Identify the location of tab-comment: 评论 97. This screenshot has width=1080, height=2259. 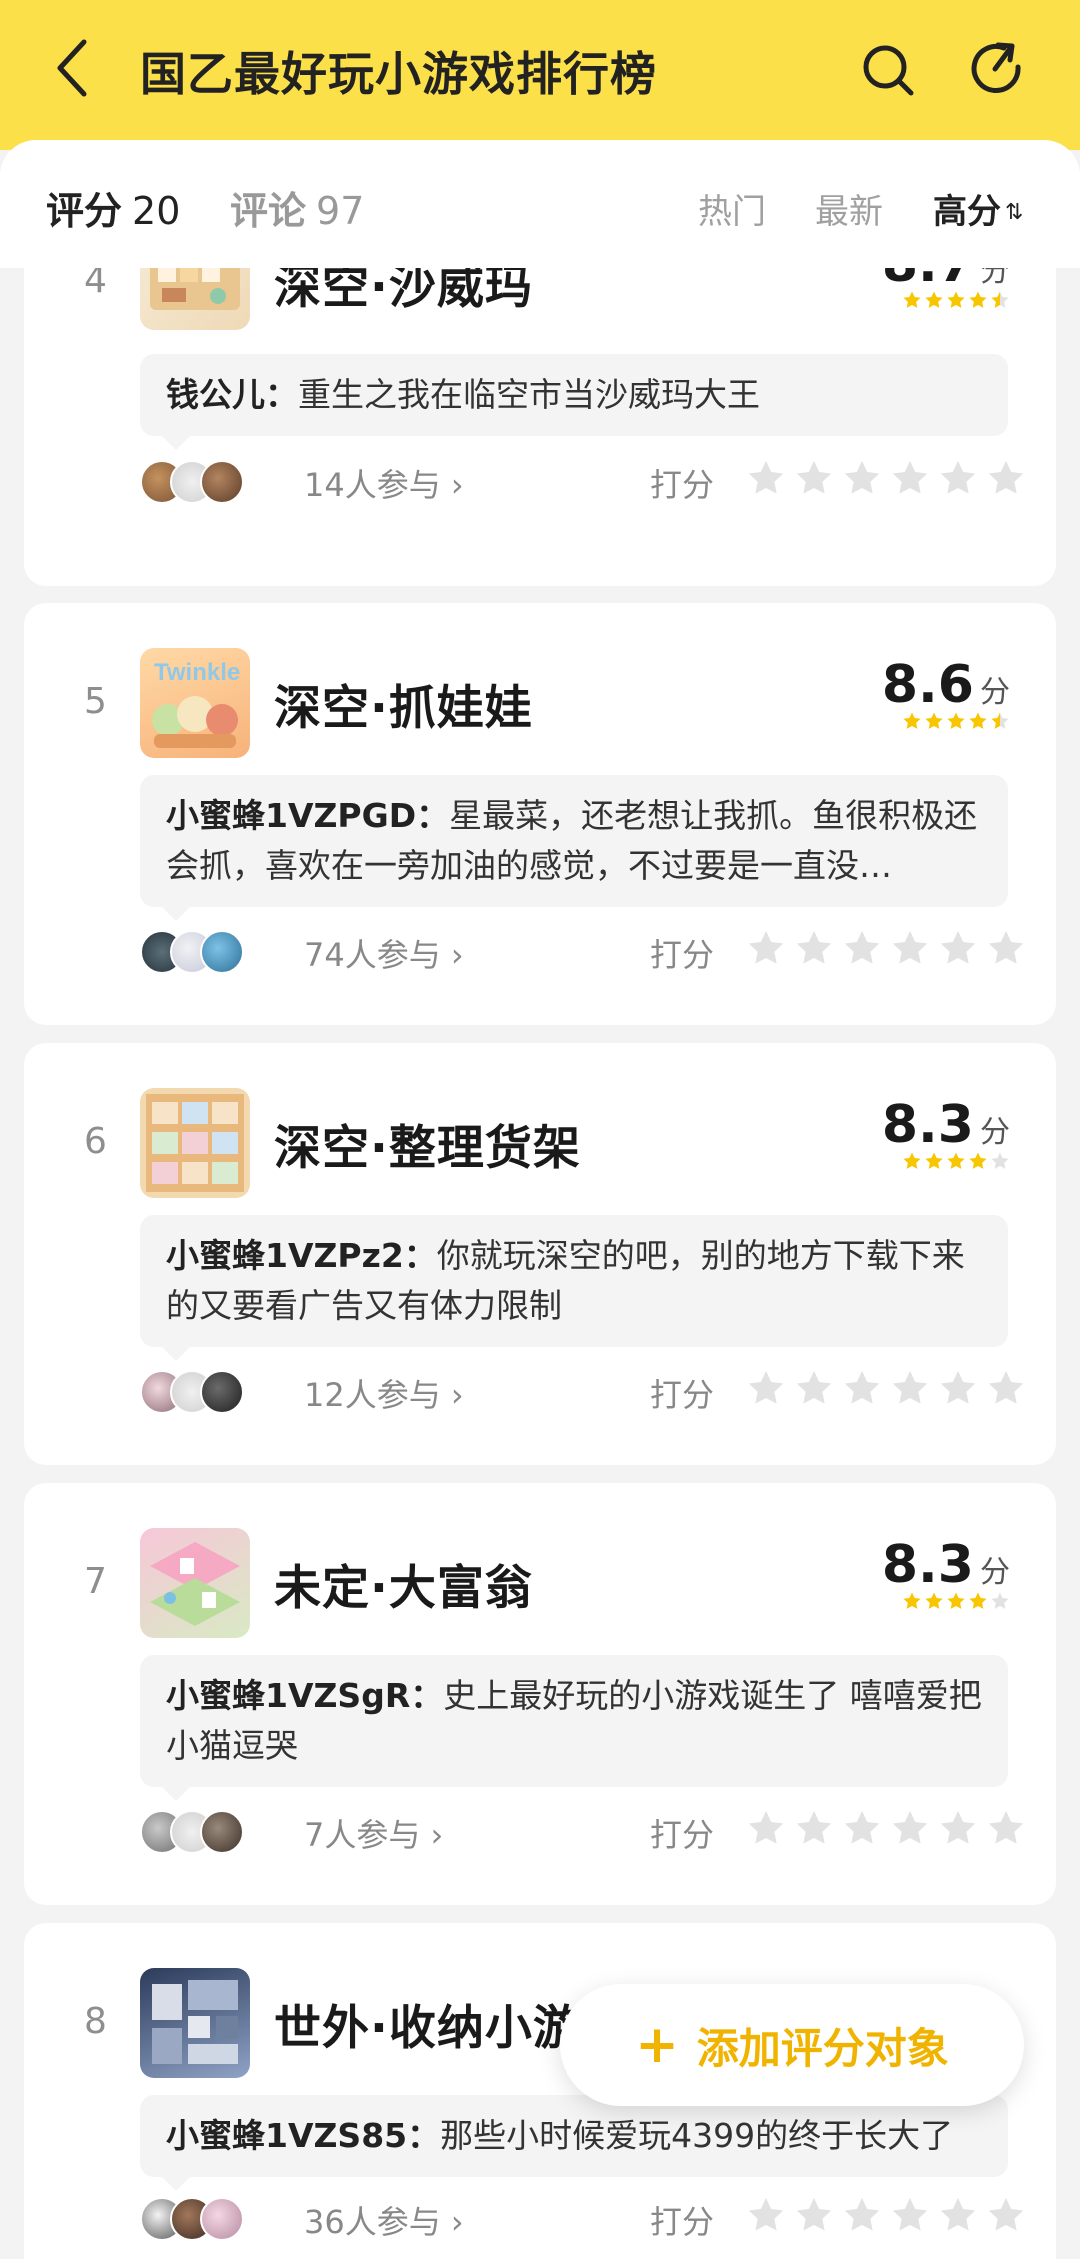
(297, 207).